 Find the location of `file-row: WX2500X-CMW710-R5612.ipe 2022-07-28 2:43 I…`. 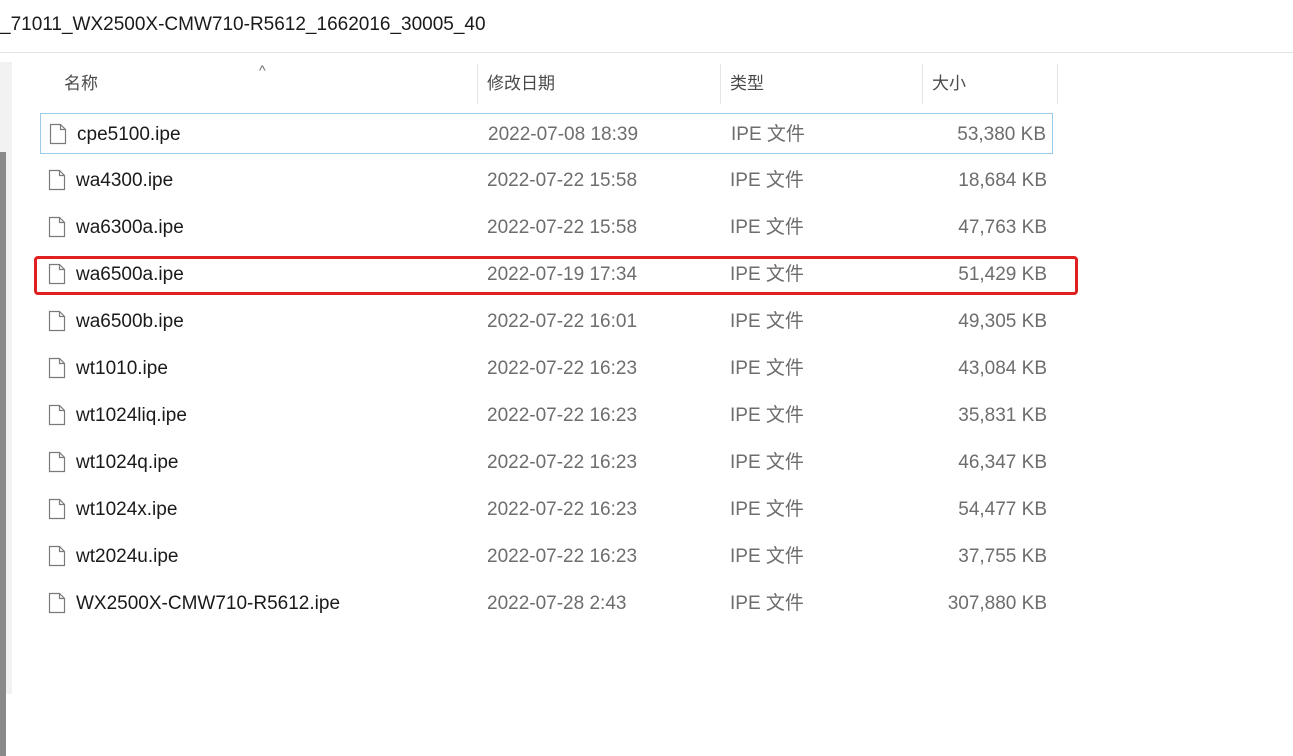

file-row: WX2500X-CMW710-R5612.ipe 2022-07-28 2:43 I… is located at coordinates (546, 603).